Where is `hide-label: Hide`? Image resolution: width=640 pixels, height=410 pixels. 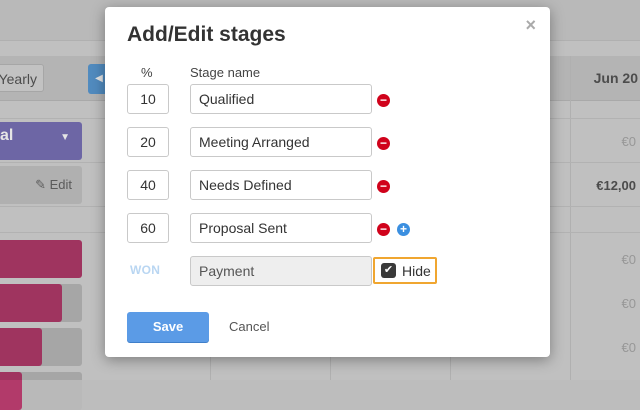 hide-label: Hide is located at coordinates (416, 271).